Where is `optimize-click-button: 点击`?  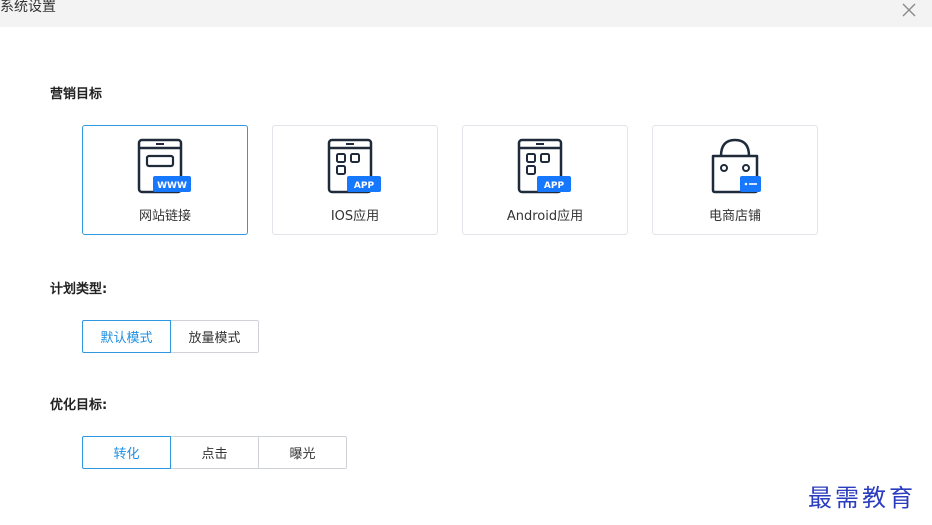 optimize-click-button: 点击 is located at coordinates (214, 452).